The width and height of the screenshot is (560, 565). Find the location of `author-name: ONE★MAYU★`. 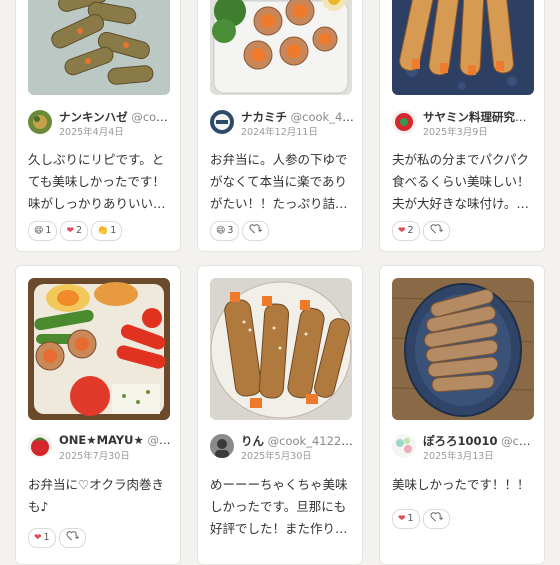

author-name: ONE★MAYU★ is located at coordinates (101, 440).